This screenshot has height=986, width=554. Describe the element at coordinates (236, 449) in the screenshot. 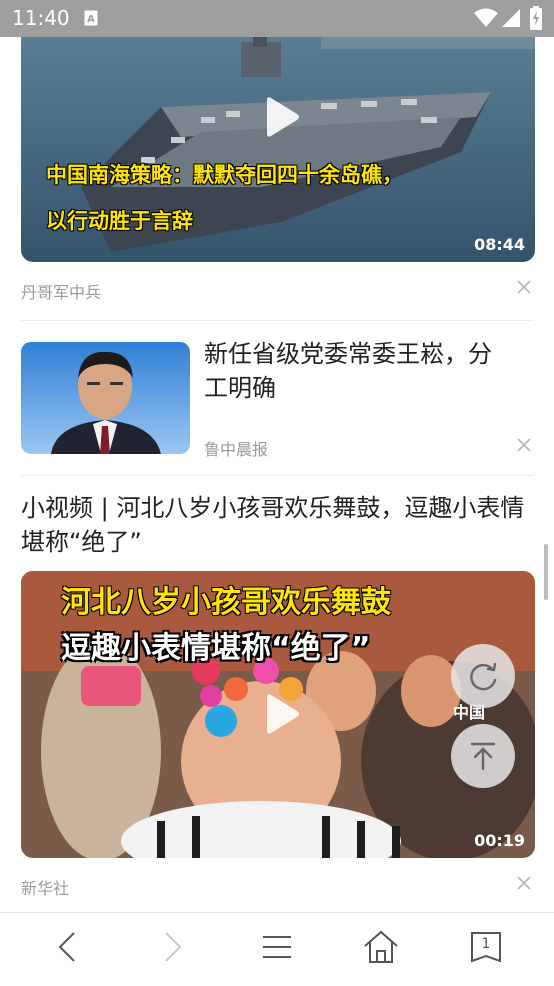

I see `source-label: 鲁中晨报` at that location.